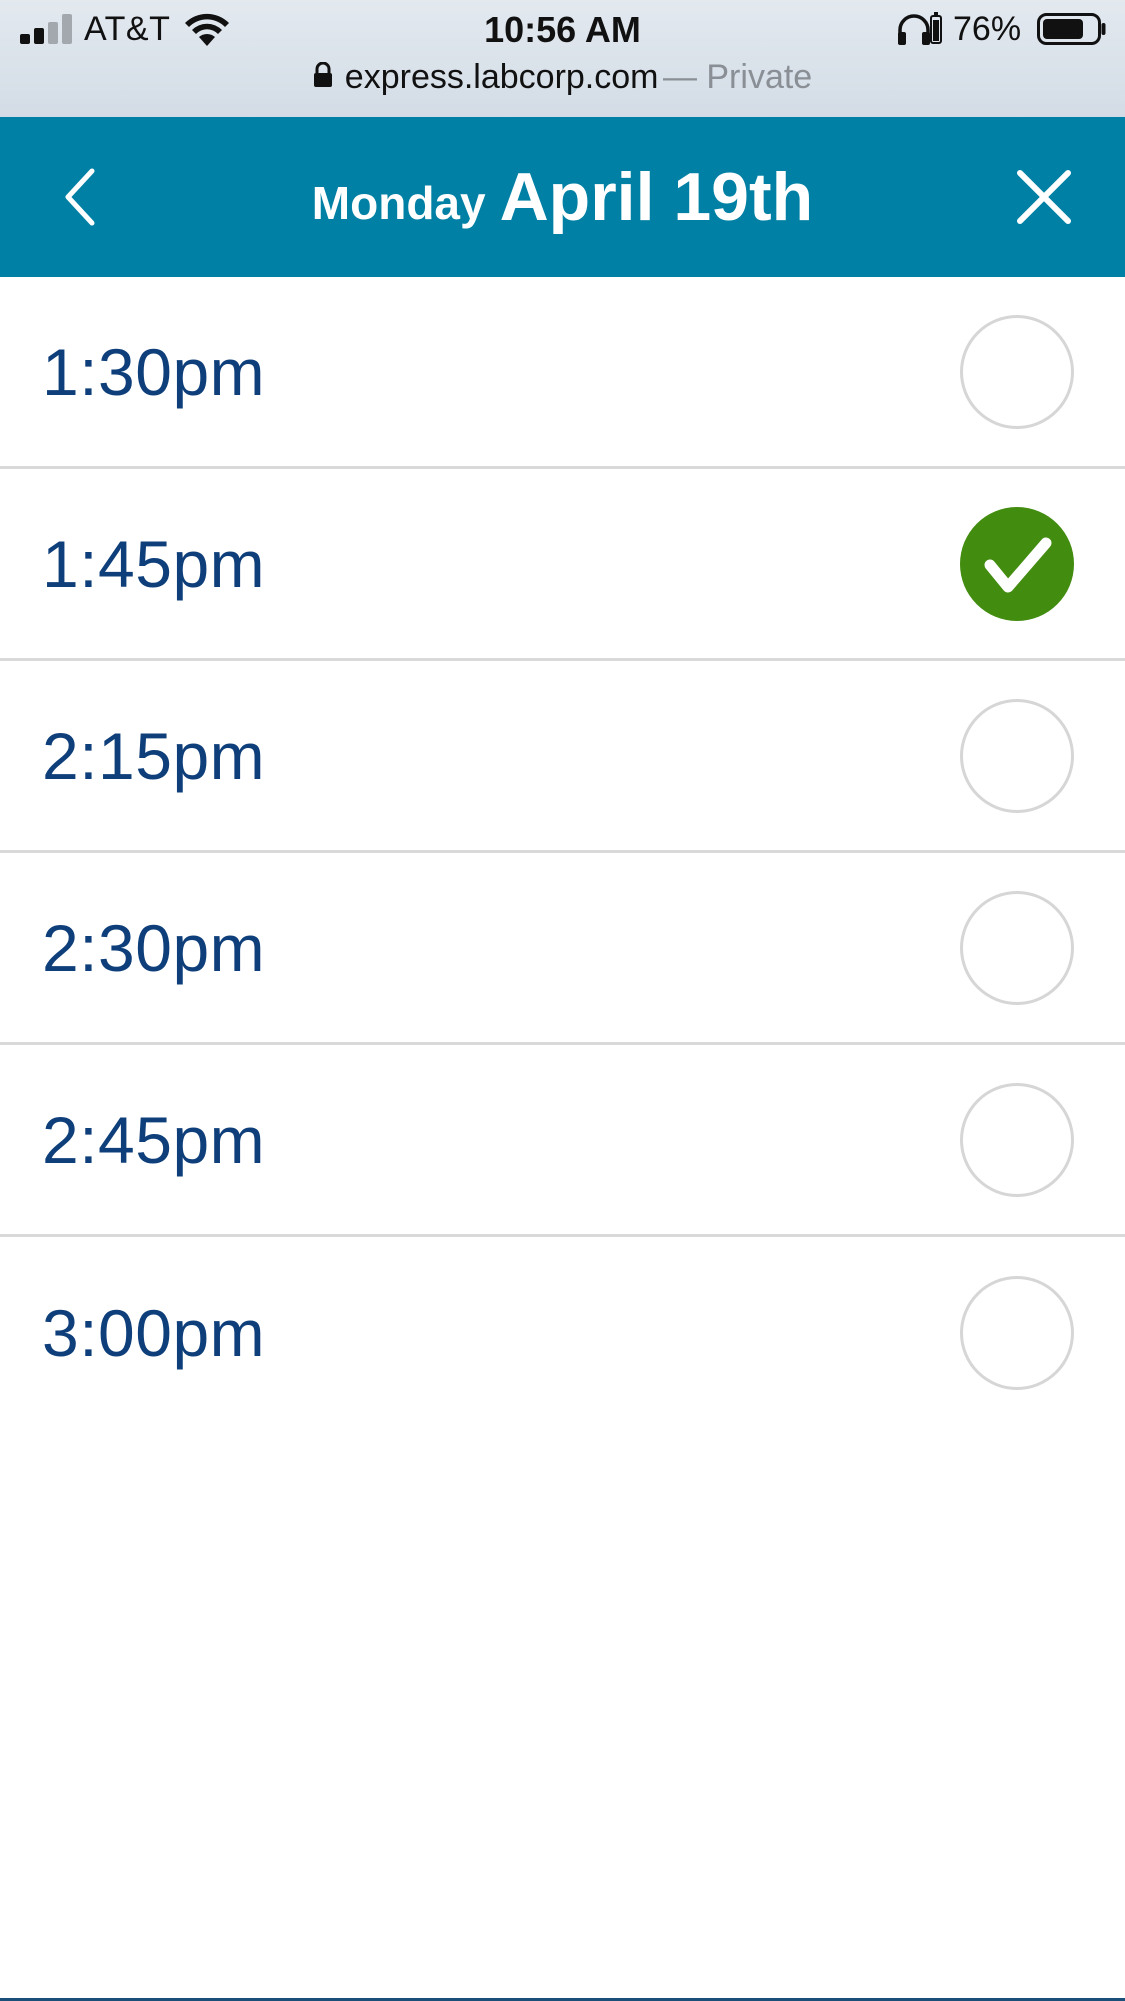 The height and width of the screenshot is (2001, 1125). What do you see at coordinates (154, 1139) in the screenshot?
I see `time-slot-label: 2:45pm` at bounding box center [154, 1139].